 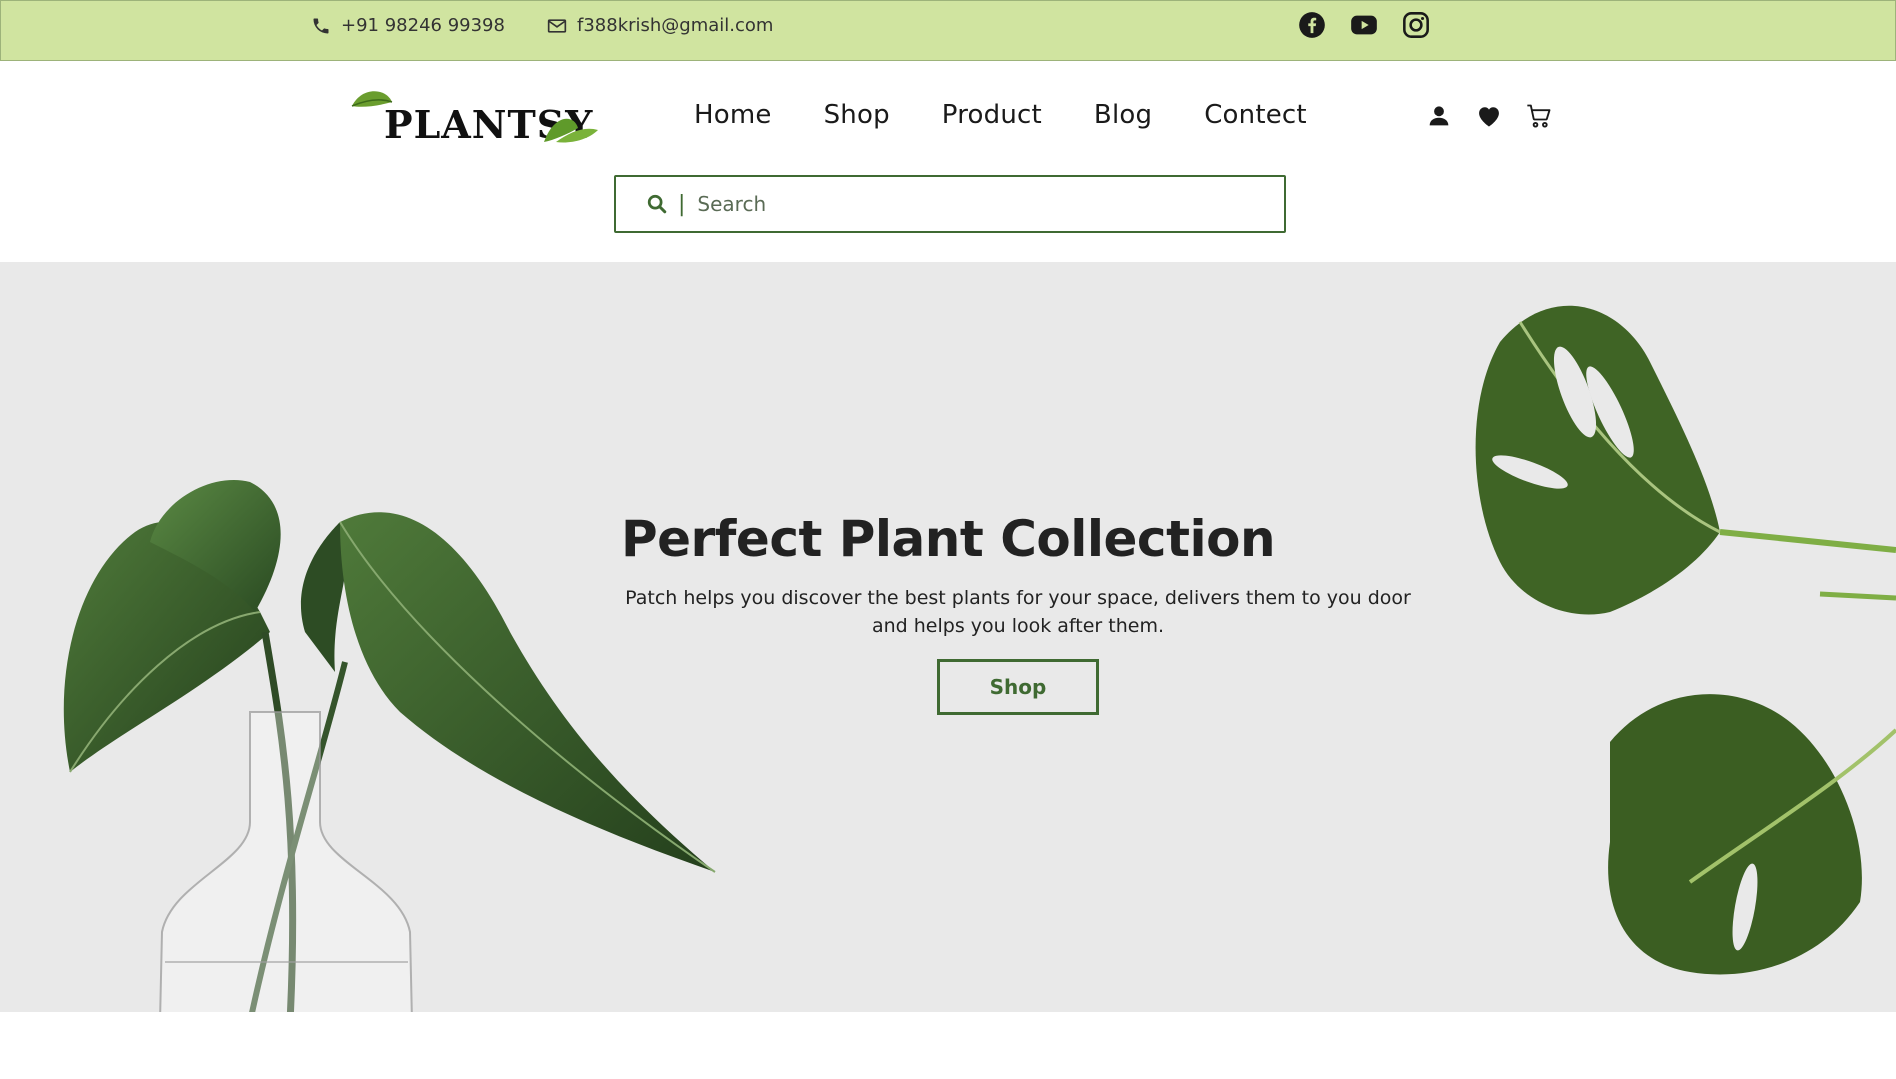 What do you see at coordinates (657, 204) in the screenshot?
I see `search-icon` at bounding box center [657, 204].